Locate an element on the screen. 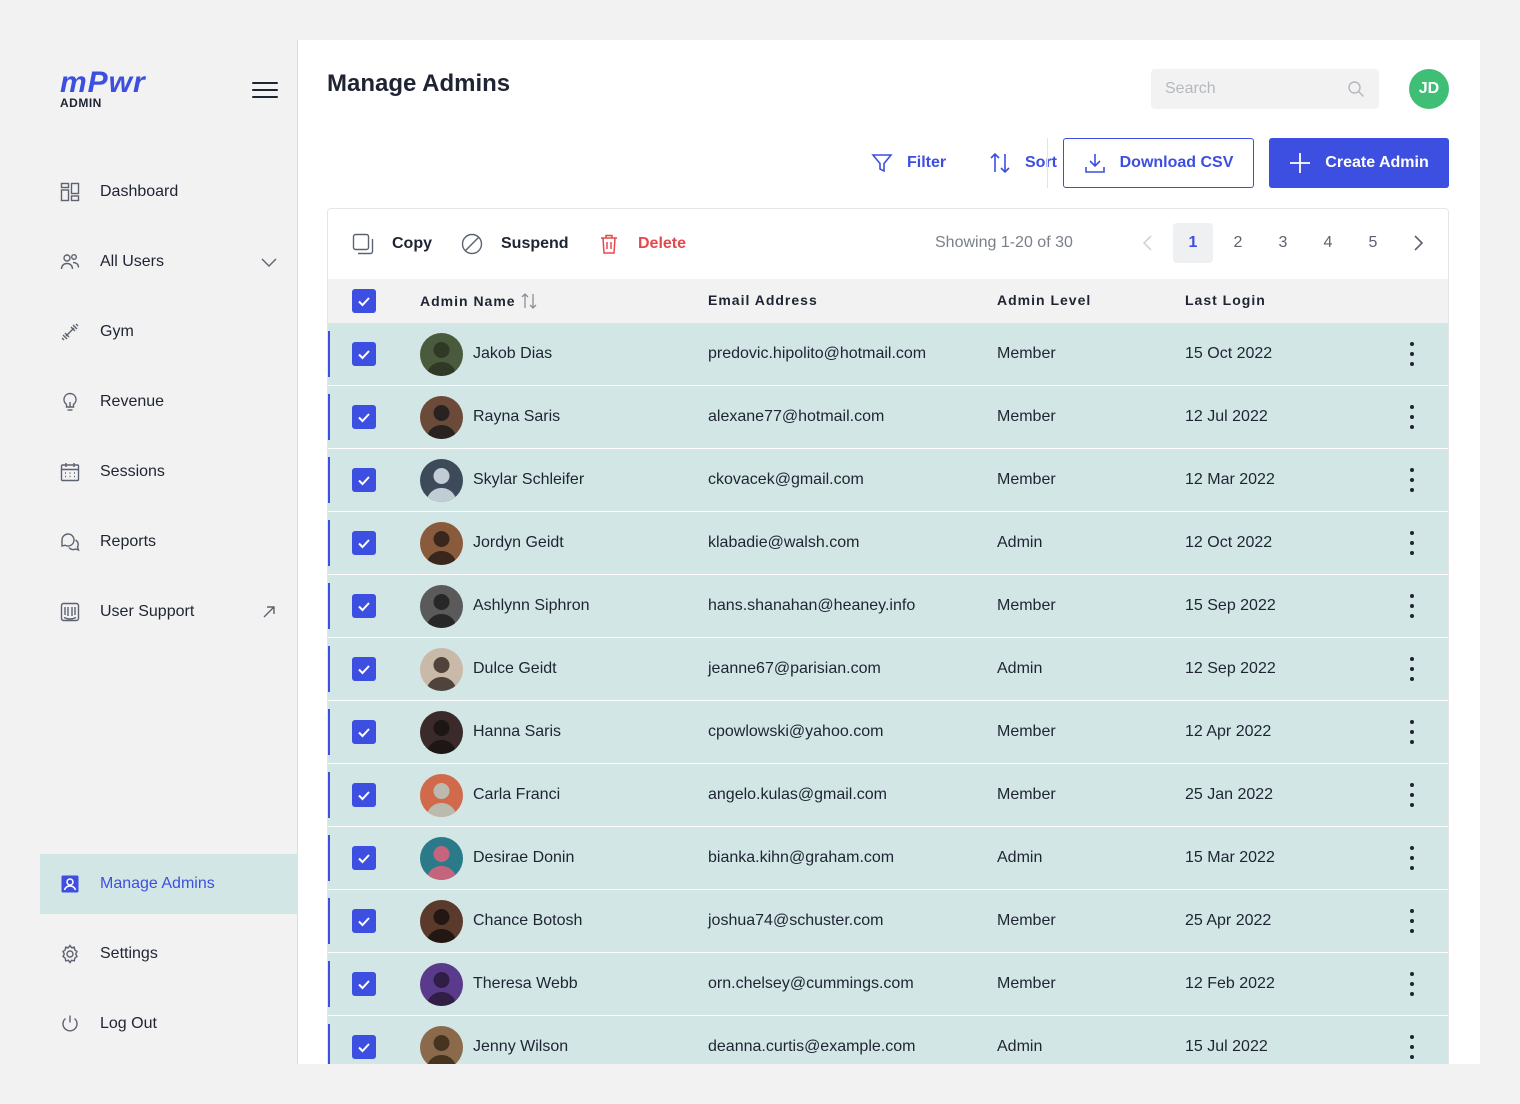 The width and height of the screenshot is (1520, 1104). last-login: 25 Apr 2022 is located at coordinates (1228, 920).